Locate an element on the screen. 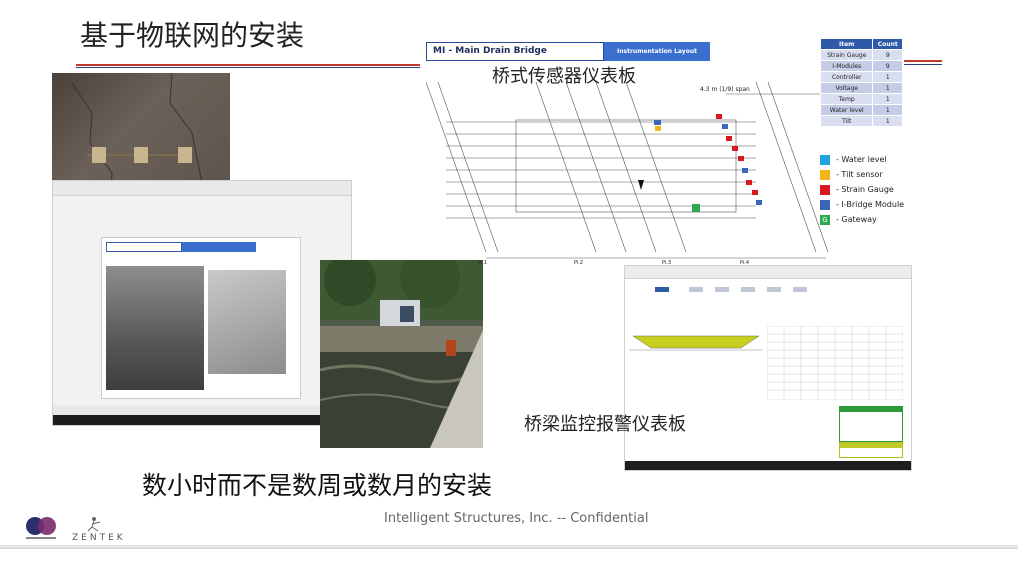 The image size is (1018, 572). slide-title: 基于物联网的安装 is located at coordinates (192, 35).